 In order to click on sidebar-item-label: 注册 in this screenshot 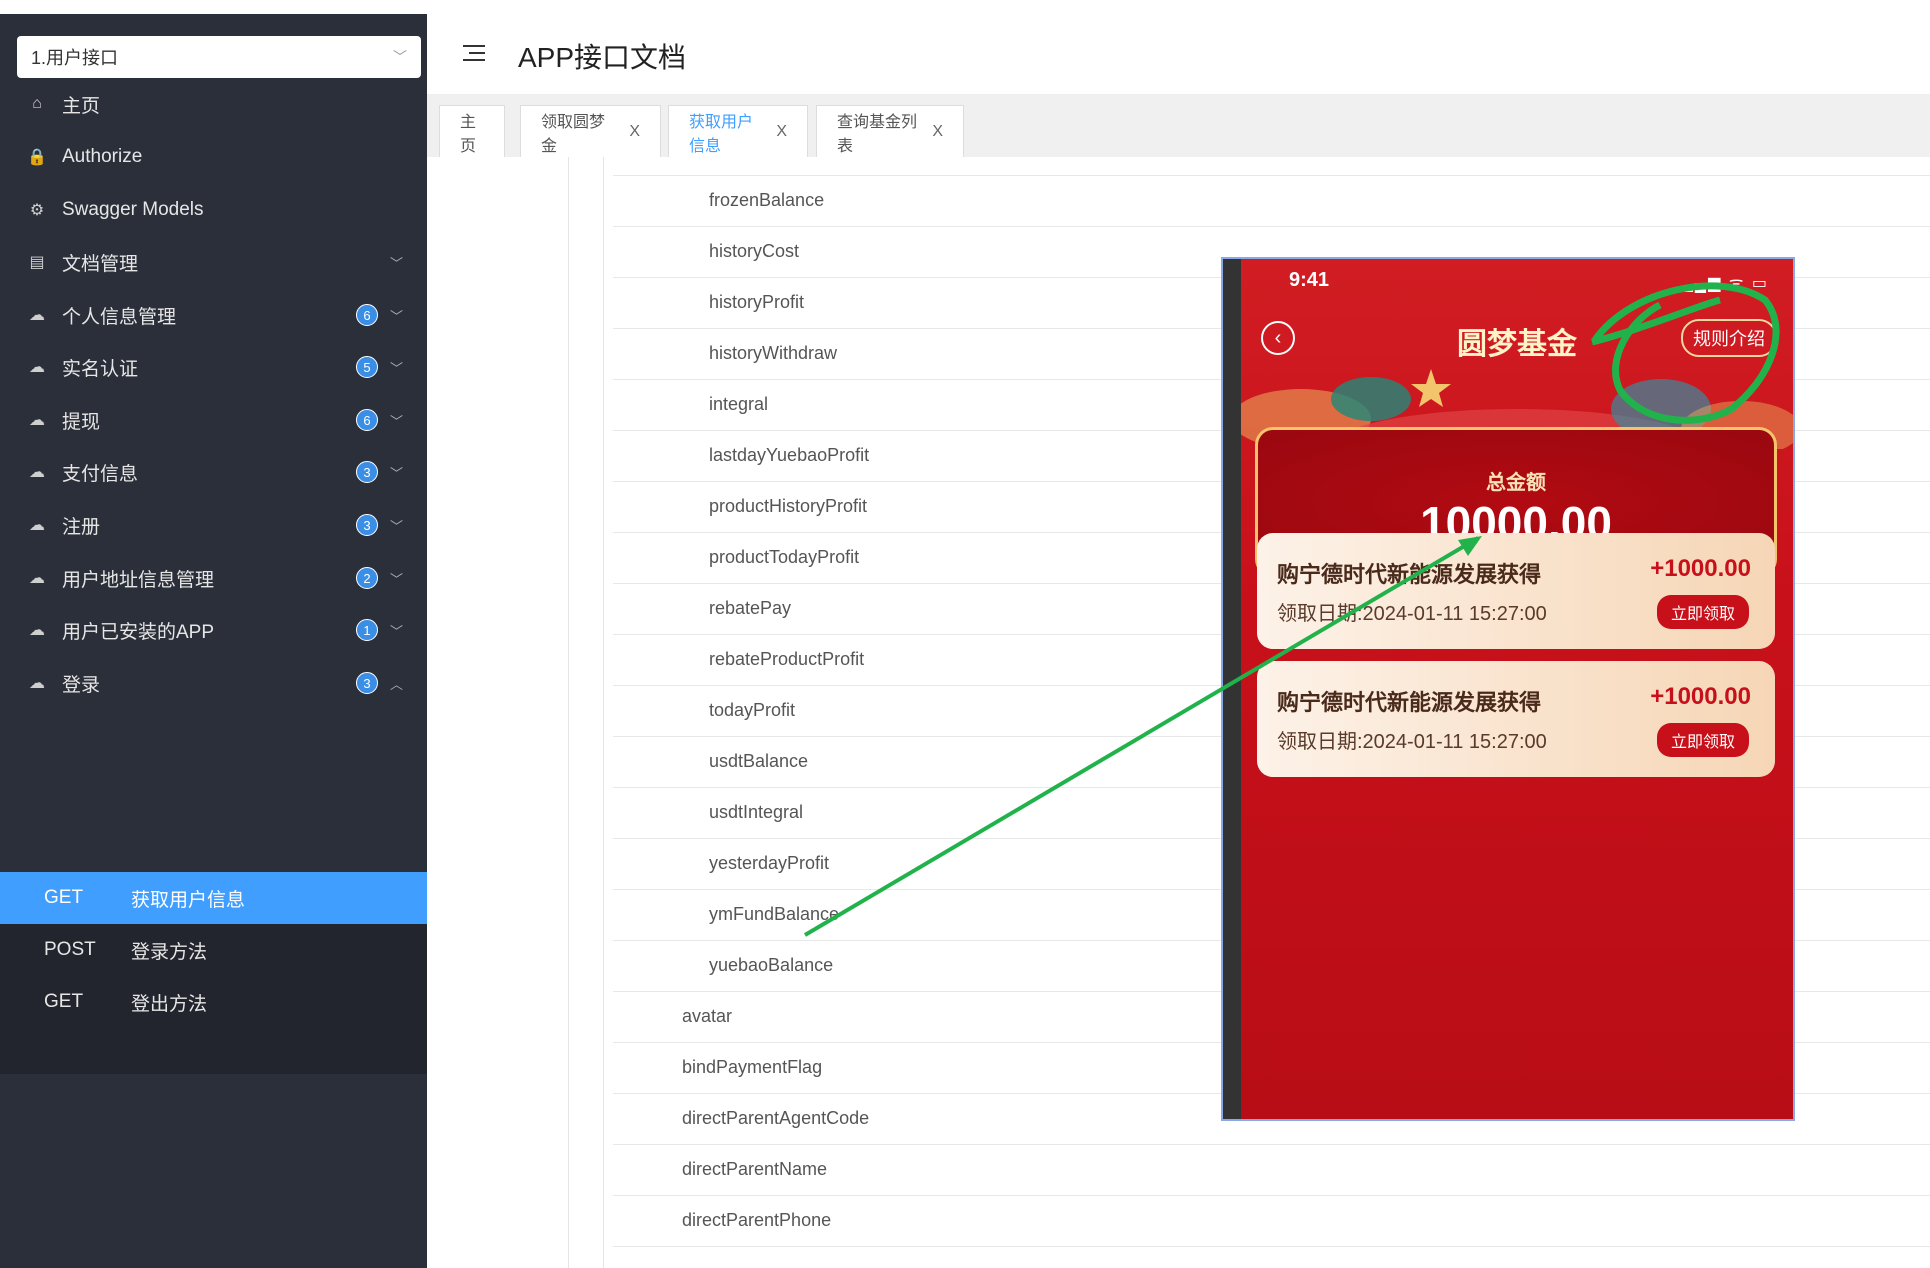, I will do `click(81, 527)`.